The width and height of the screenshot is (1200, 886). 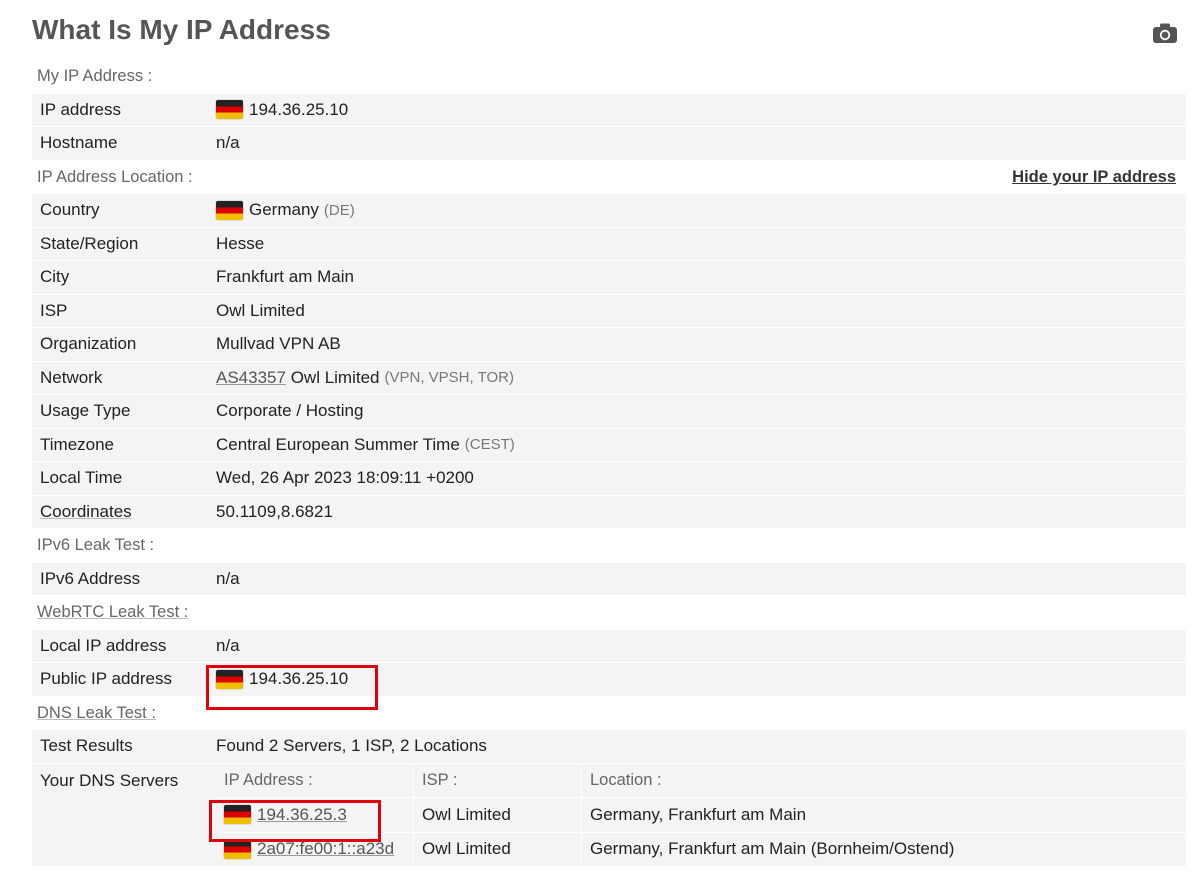 What do you see at coordinates (292, 687) in the screenshot?
I see `highlight-public-ip` at bounding box center [292, 687].